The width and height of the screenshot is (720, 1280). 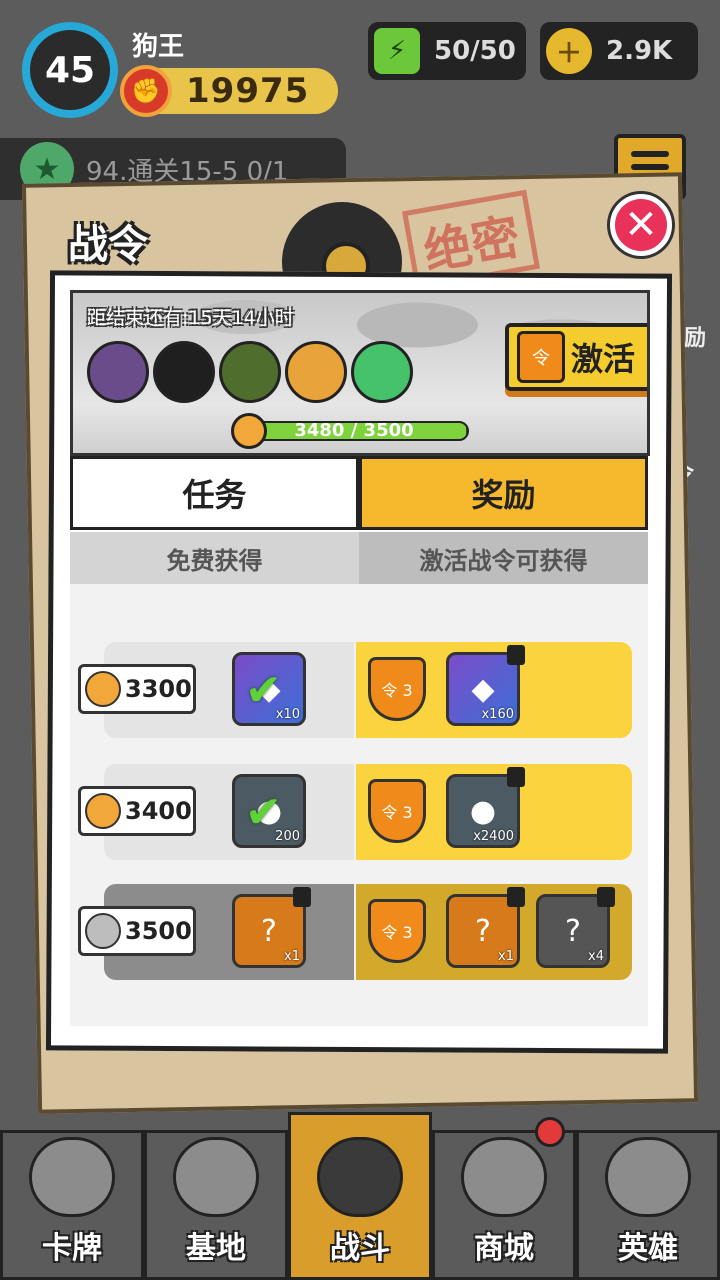 I want to click on reward-row: 3500? x1 令 3? x1? x4, so click(x=359, y=932).